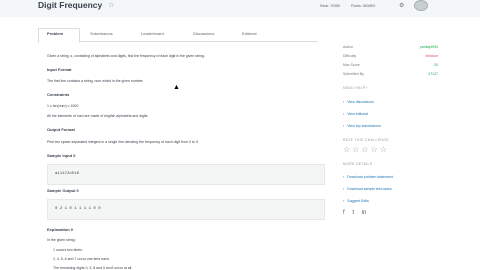  Describe the element at coordinates (366, 140) in the screenshot. I see `rate-heading: RATE THIS CHALLENGE` at that location.